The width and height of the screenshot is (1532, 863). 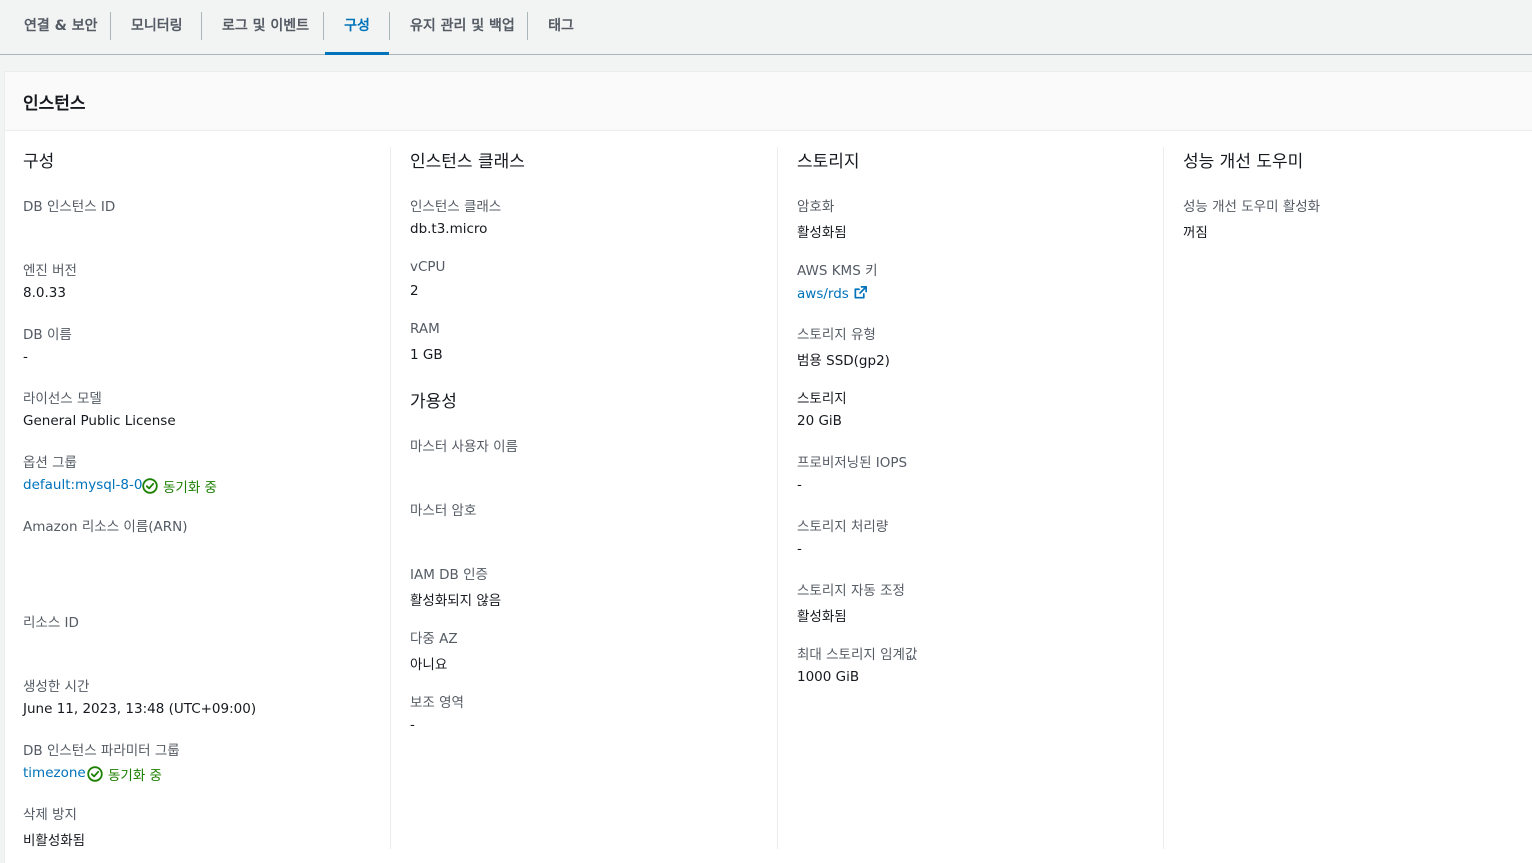 What do you see at coordinates (39, 162) in the screenshot?
I see `config-title: 구성` at bounding box center [39, 162].